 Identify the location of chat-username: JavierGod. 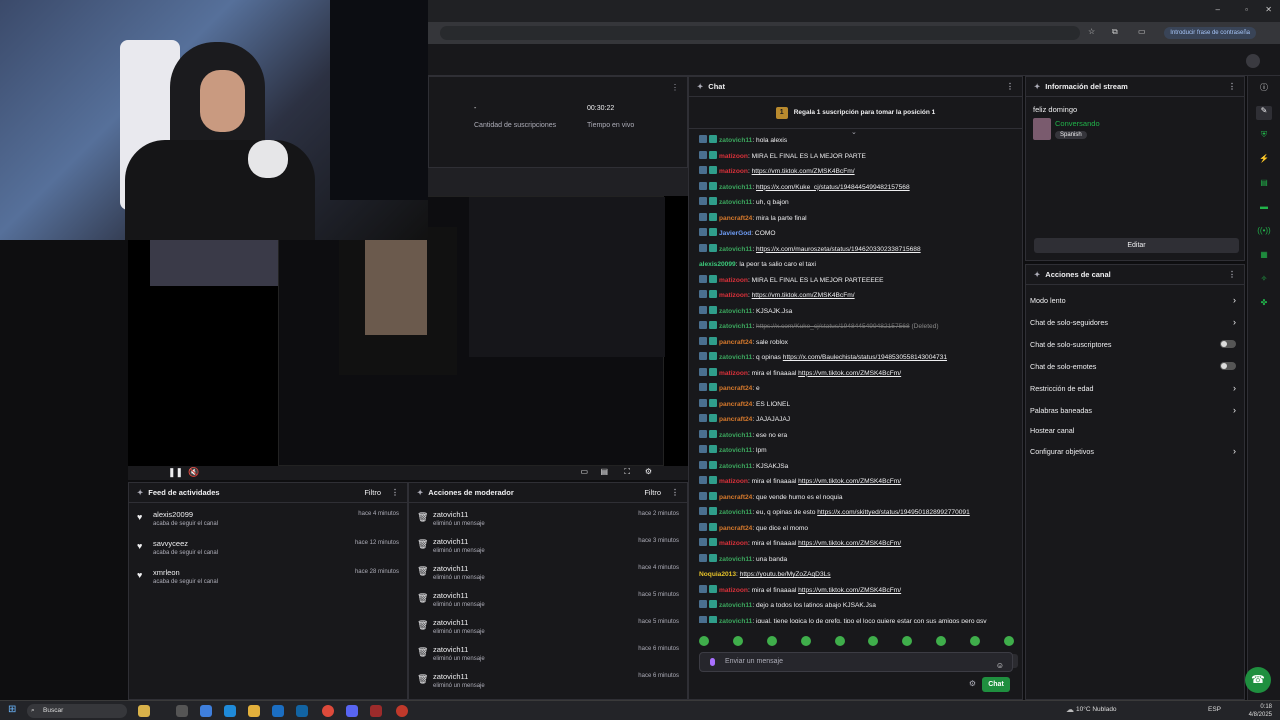
(735, 233).